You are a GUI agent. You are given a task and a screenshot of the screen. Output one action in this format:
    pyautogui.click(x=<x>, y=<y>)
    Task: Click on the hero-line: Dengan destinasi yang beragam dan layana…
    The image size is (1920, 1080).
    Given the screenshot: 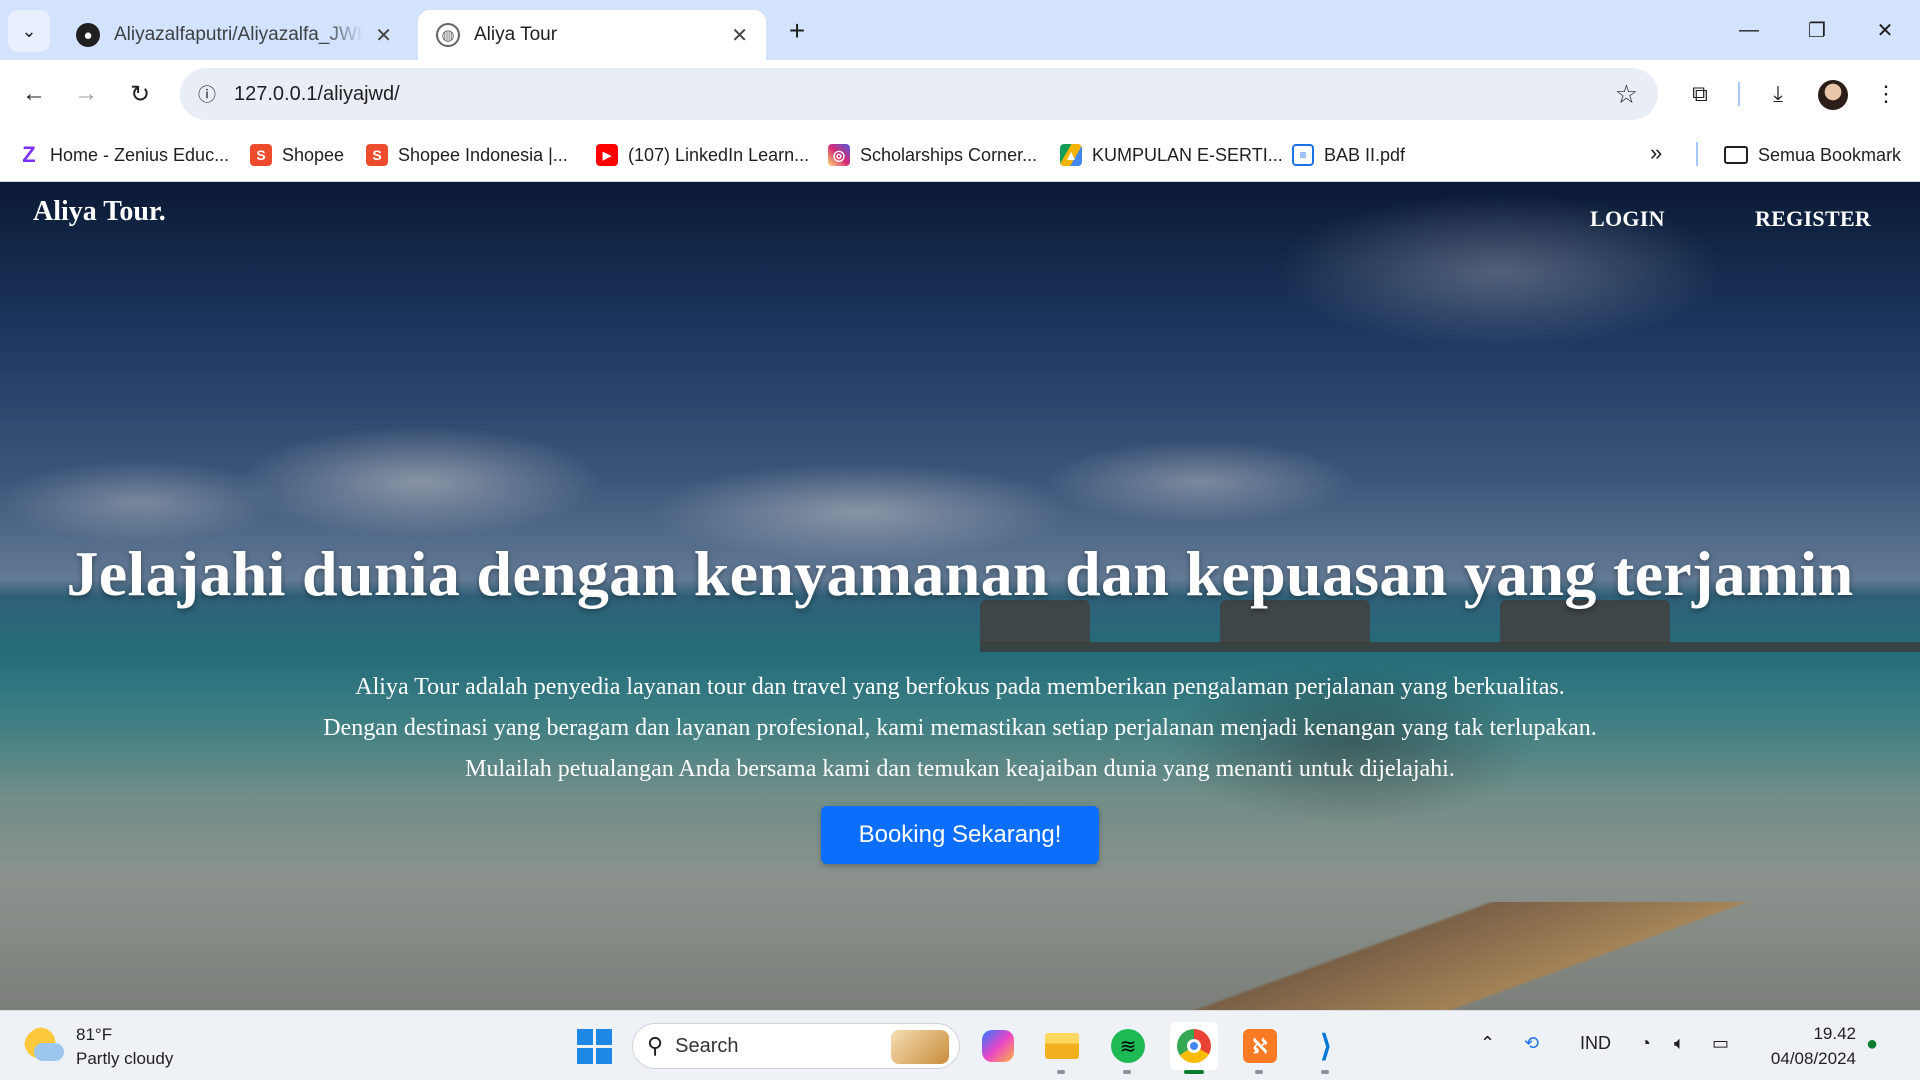 What is the action you would take?
    pyautogui.click(x=960, y=728)
    